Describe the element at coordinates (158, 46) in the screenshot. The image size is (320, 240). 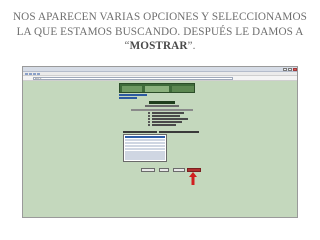
I see `slide-title-emphasis: Mostrar` at that location.